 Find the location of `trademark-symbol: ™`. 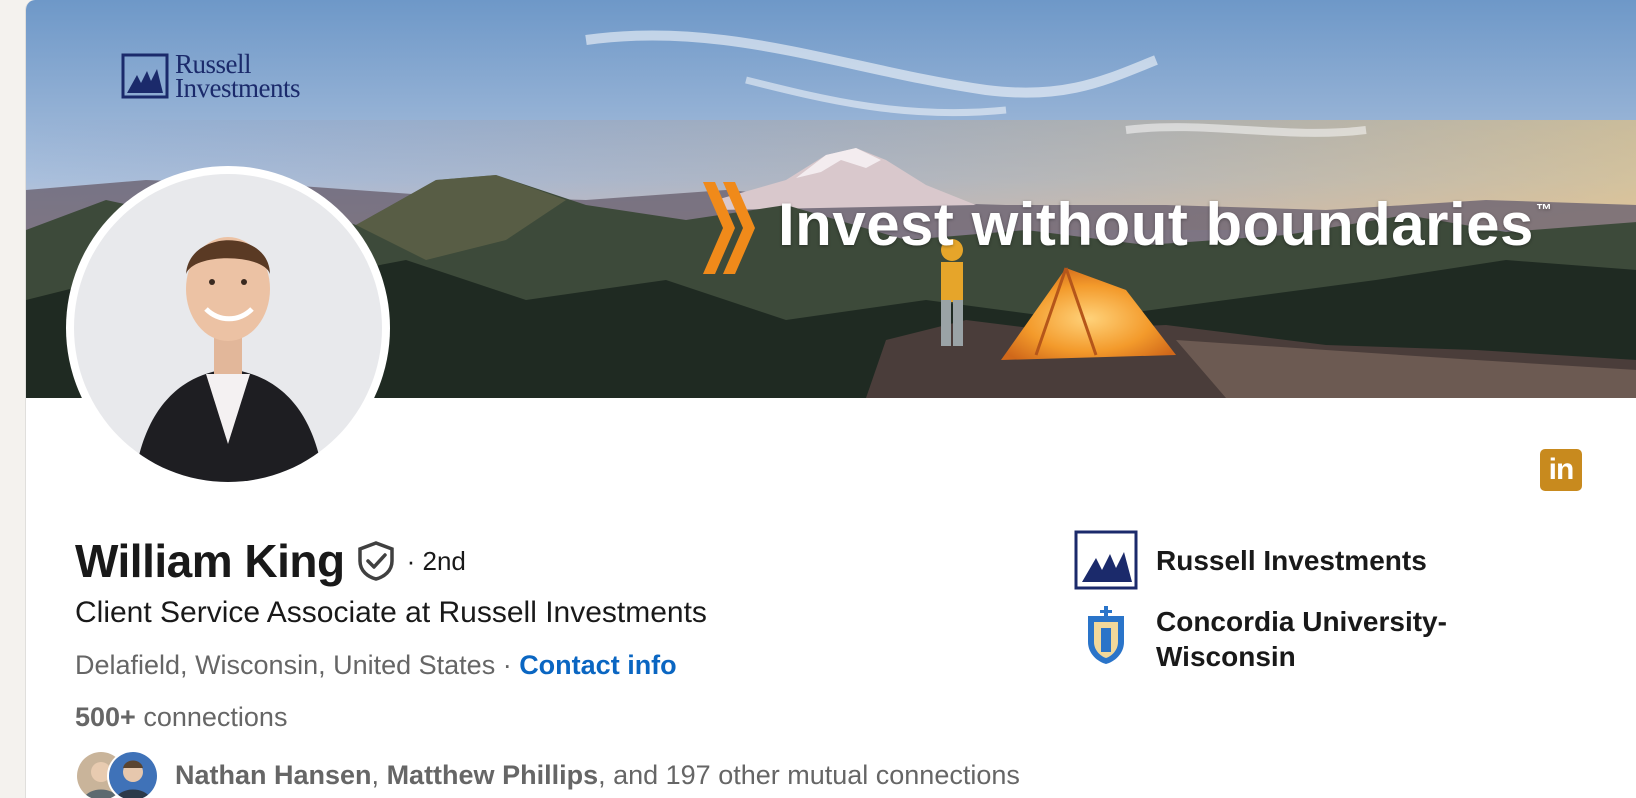

trademark-symbol: ™ is located at coordinates (1544, 210).